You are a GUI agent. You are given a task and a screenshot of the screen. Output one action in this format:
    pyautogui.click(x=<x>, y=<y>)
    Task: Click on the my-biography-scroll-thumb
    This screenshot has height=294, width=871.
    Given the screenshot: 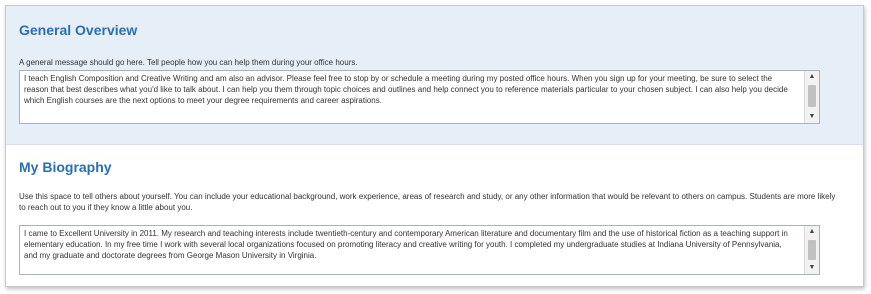 What is the action you would take?
    pyautogui.click(x=812, y=250)
    